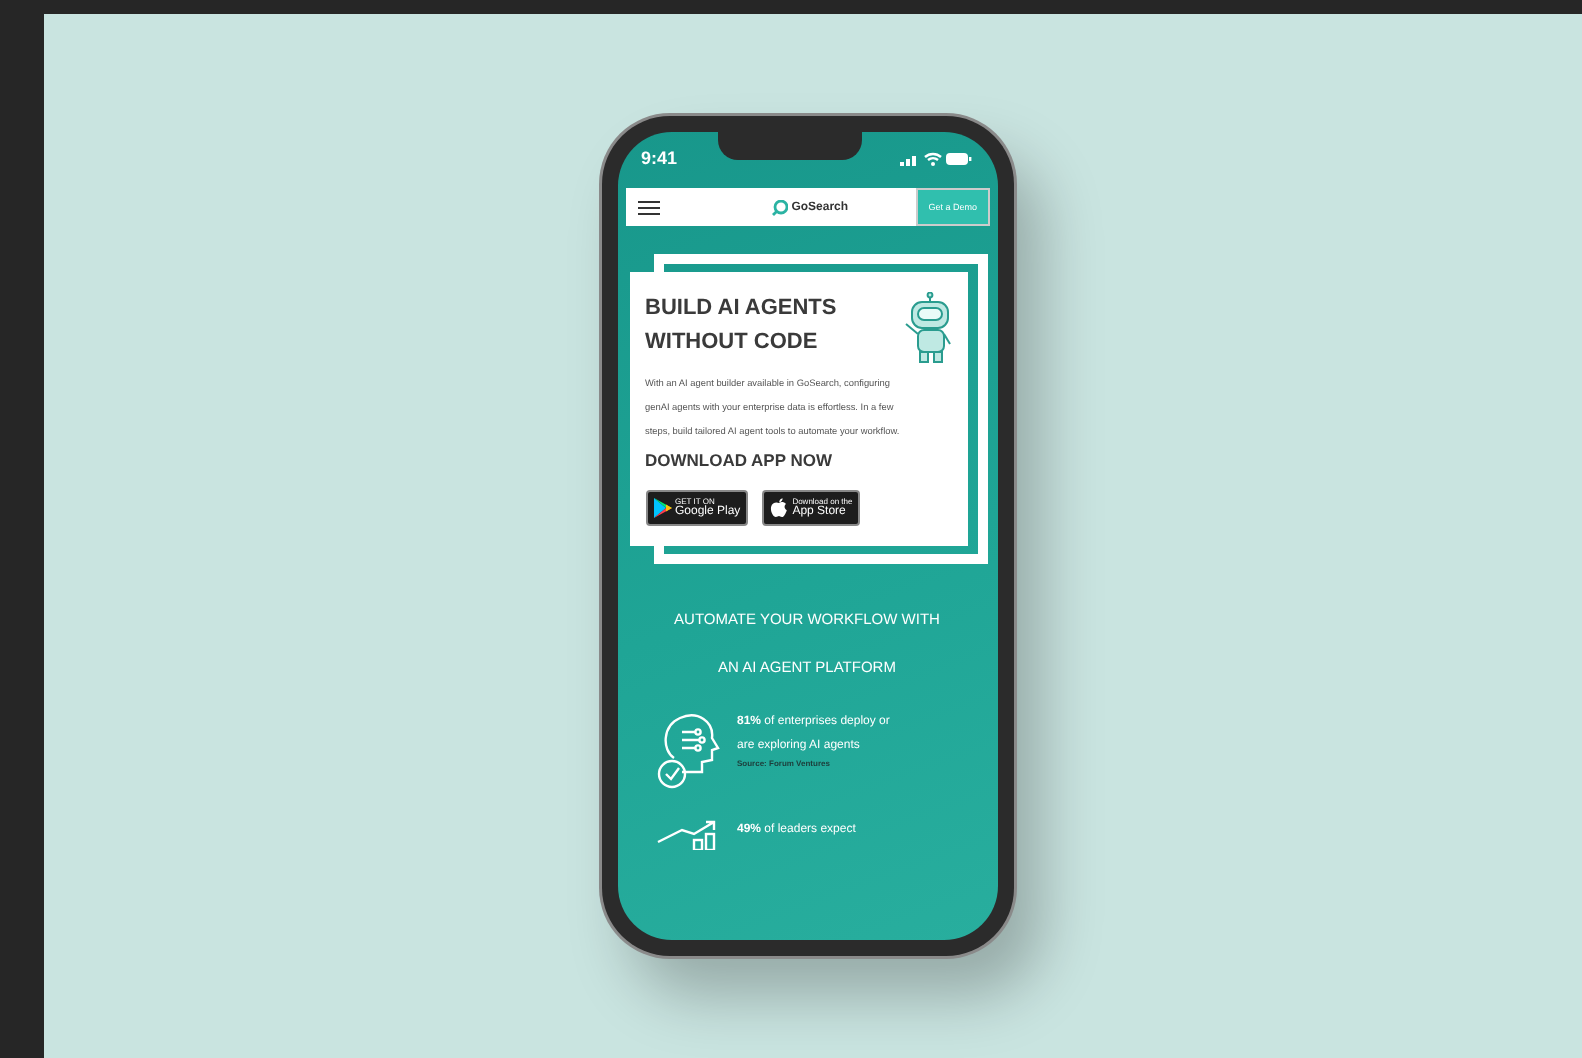 This screenshot has height=1058, width=1582. What do you see at coordinates (779, 207) in the screenshot?
I see `logo-icon` at bounding box center [779, 207].